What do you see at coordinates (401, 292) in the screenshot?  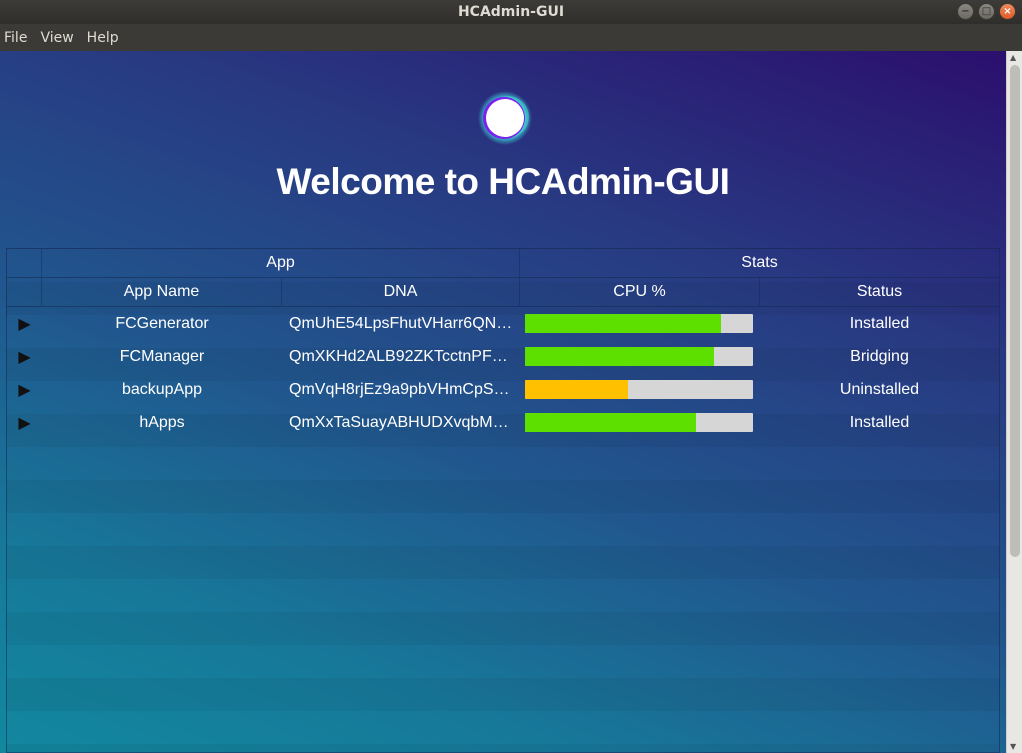 I see `column-header-dna: DNA` at bounding box center [401, 292].